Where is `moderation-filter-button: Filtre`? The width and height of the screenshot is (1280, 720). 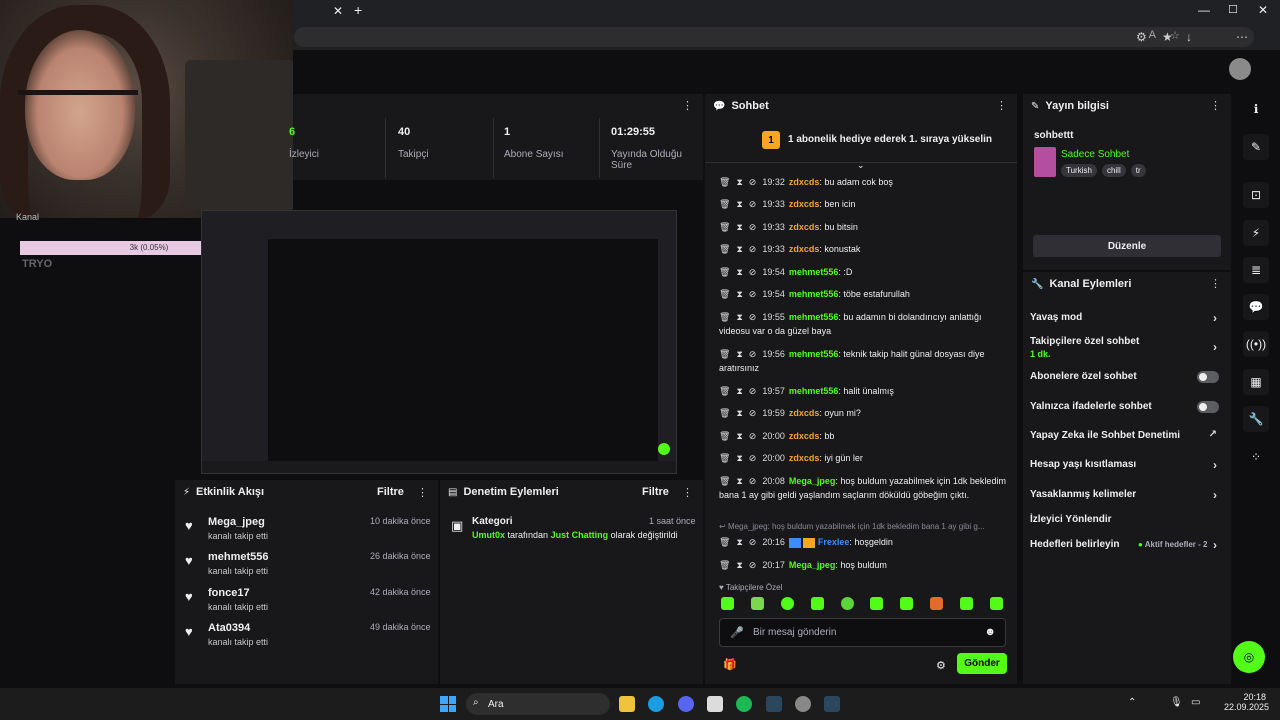 moderation-filter-button: Filtre is located at coordinates (655, 492).